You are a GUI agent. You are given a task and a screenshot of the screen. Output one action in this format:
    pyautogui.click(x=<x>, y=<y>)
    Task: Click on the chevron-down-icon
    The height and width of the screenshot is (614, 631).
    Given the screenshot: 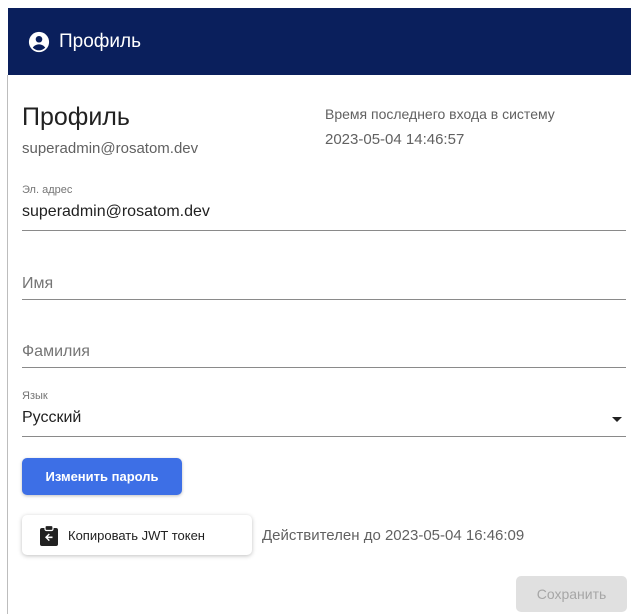 What is the action you would take?
    pyautogui.click(x=617, y=419)
    